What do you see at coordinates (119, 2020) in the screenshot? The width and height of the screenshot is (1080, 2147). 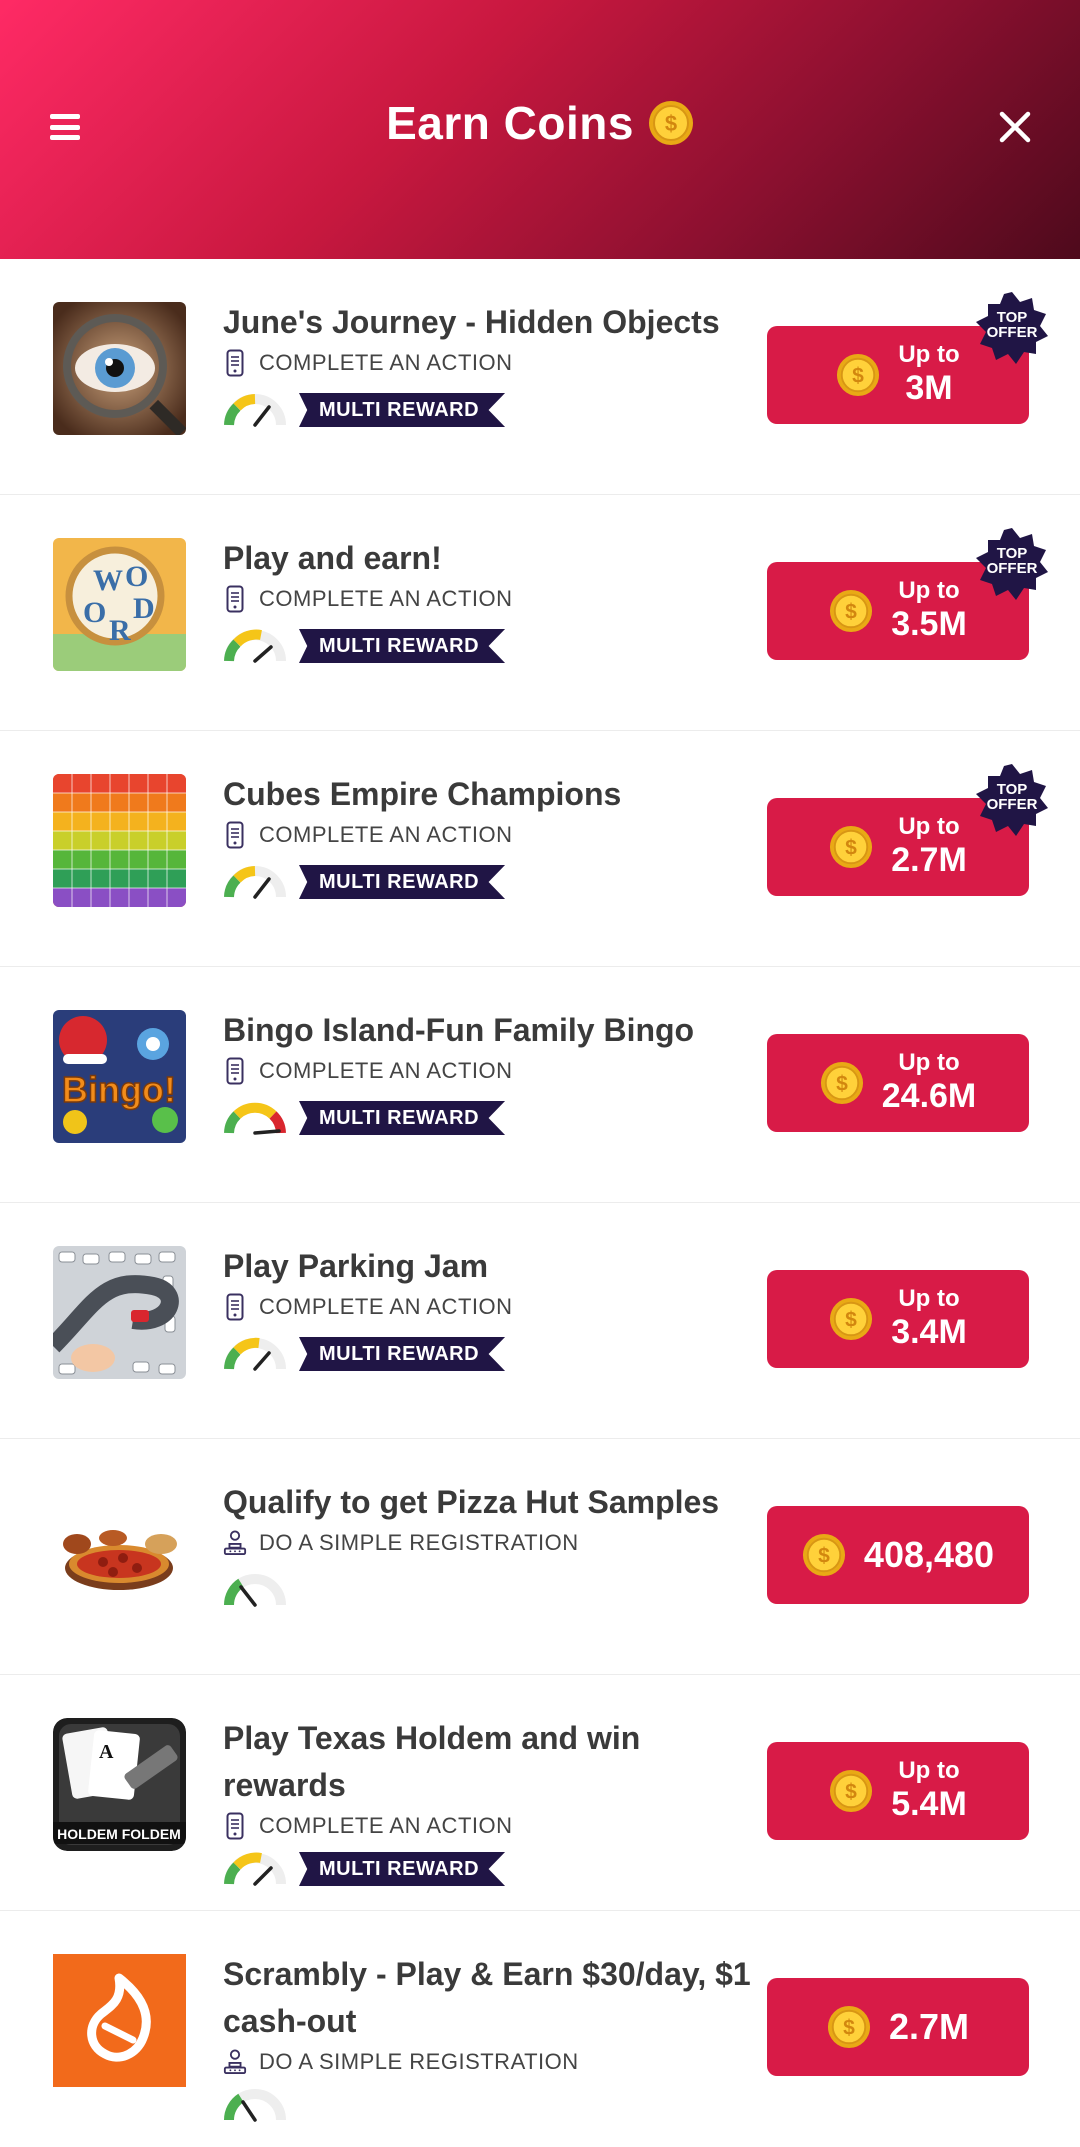 I see `scrambly-thumbnail` at bounding box center [119, 2020].